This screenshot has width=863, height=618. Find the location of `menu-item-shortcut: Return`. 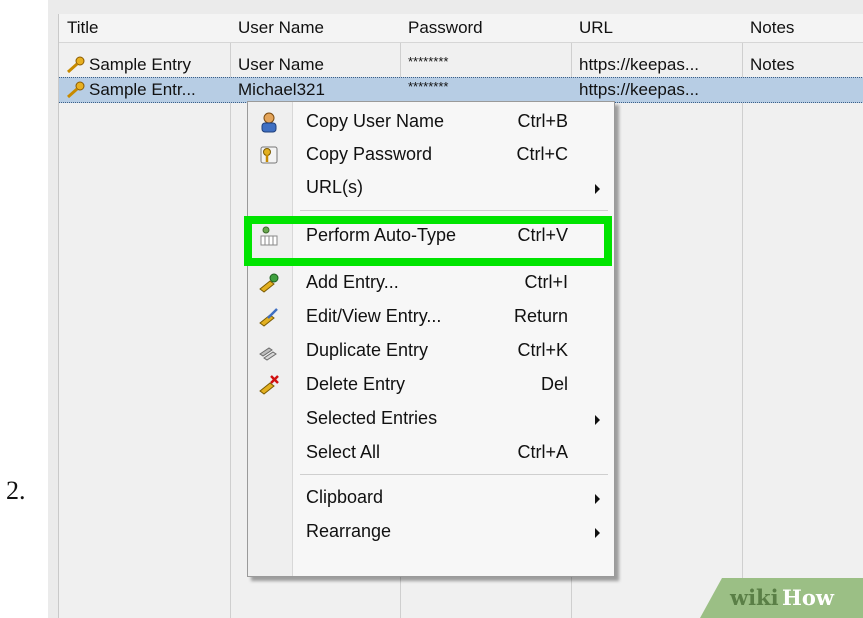

menu-item-shortcut: Return is located at coordinates (540, 316).